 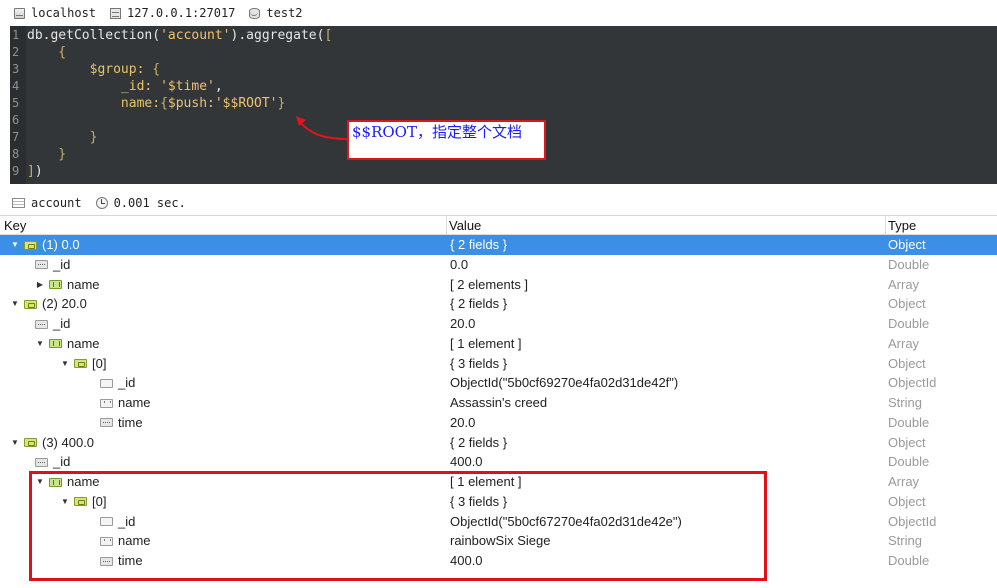 What do you see at coordinates (130, 560) in the screenshot?
I see `tree-key-text: time` at bounding box center [130, 560].